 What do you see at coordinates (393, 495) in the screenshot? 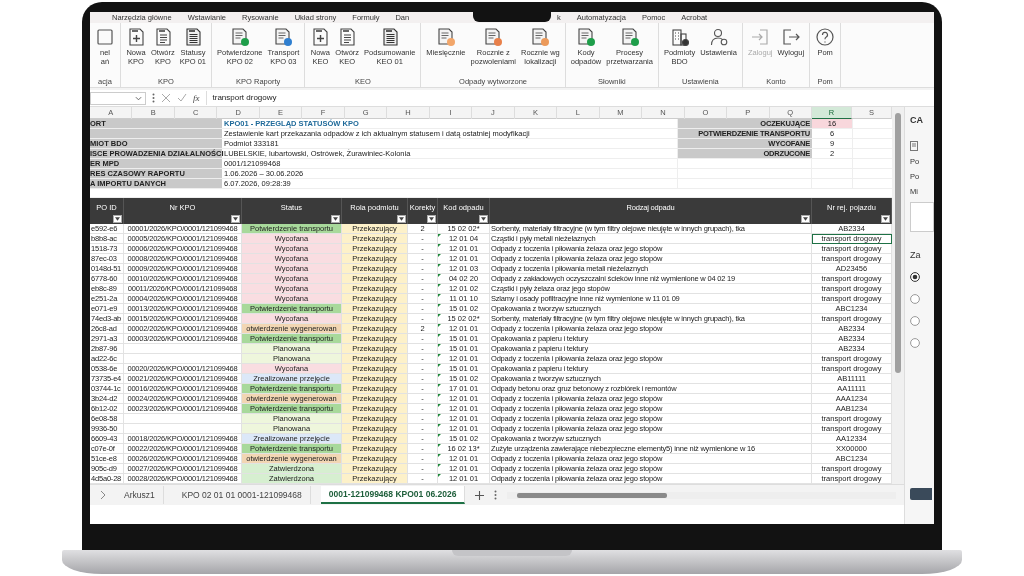
I see `sheet-tab: 0001-121099468 KPO01 06.2026` at bounding box center [393, 495].